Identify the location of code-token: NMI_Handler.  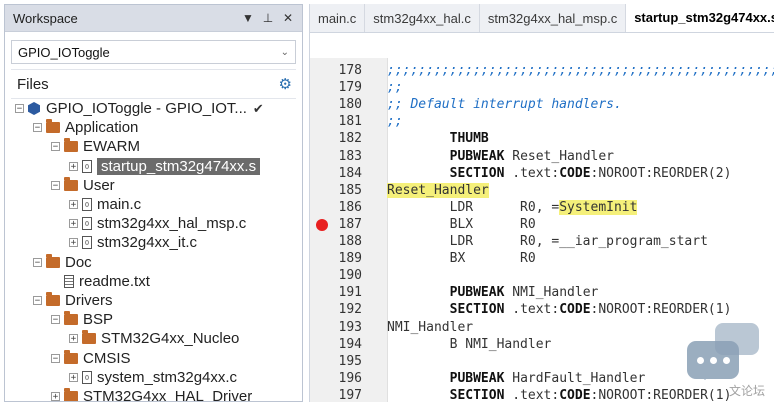
(551, 293).